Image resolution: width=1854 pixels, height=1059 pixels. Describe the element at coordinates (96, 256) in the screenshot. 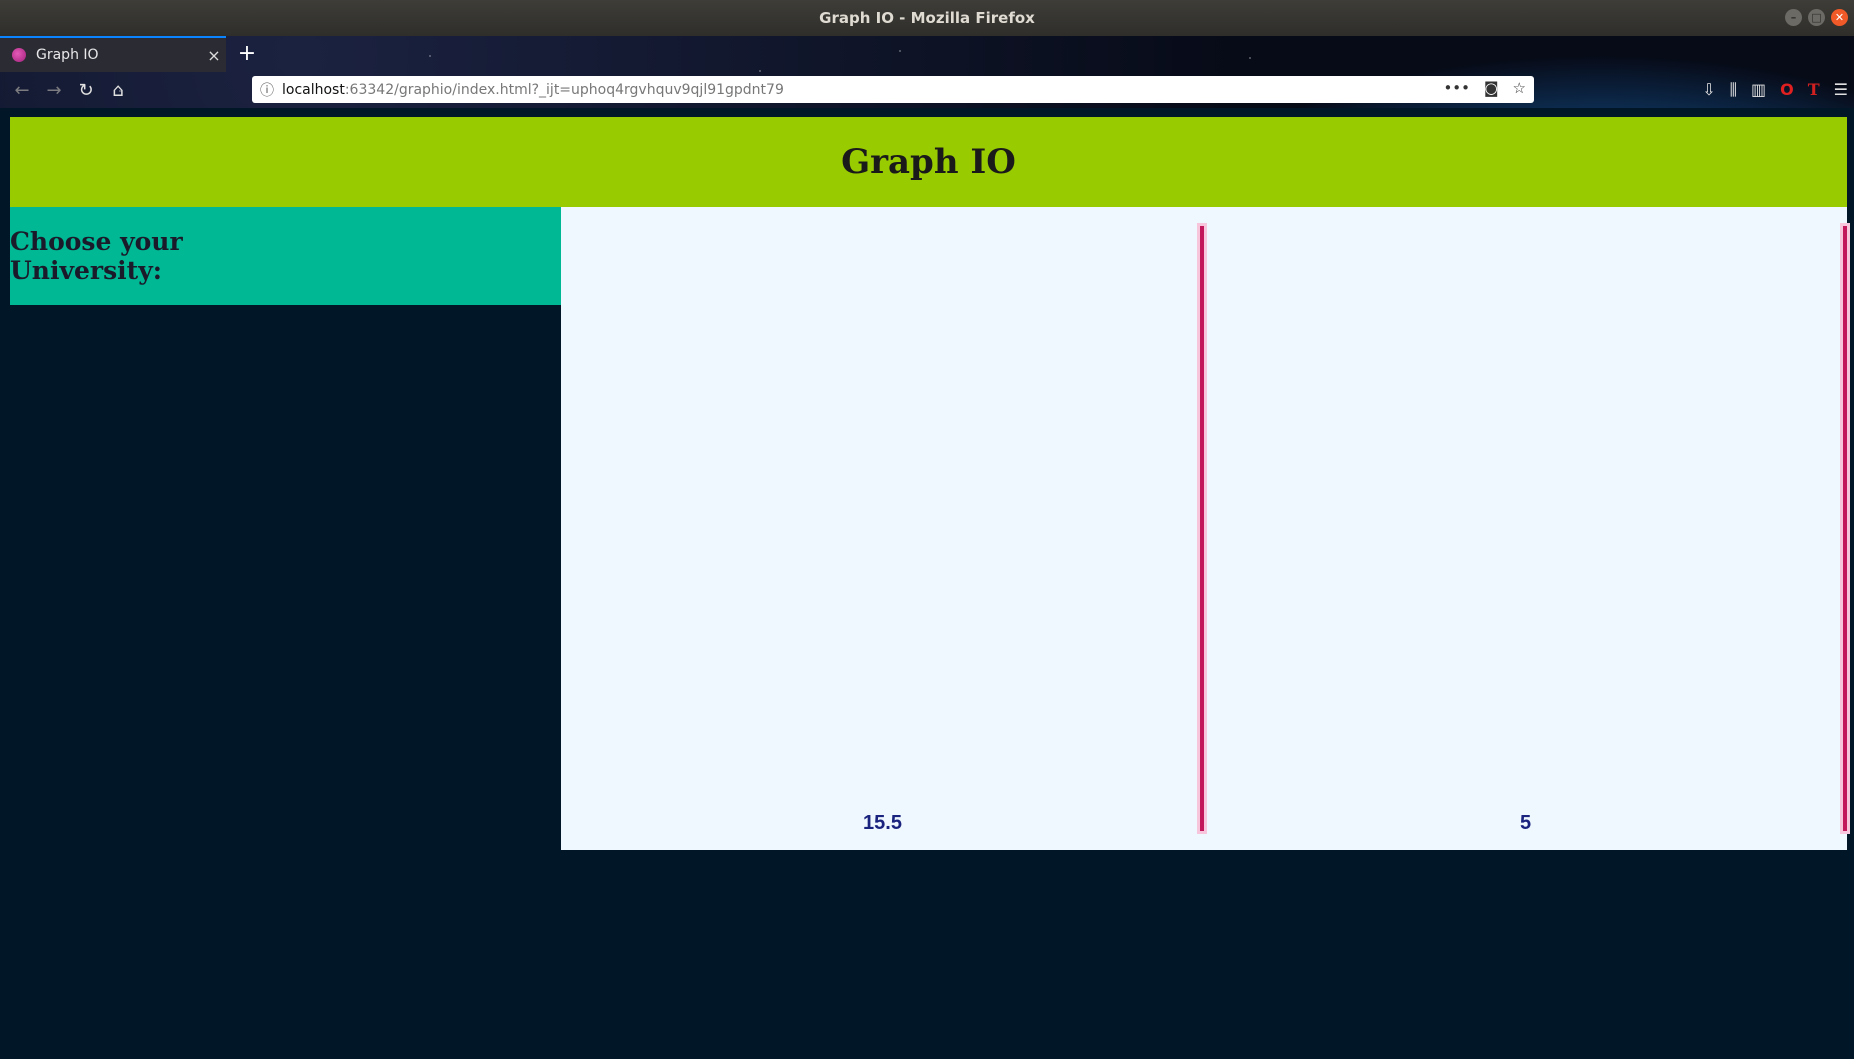

I see `sidebar-heading: Choose your University:` at that location.